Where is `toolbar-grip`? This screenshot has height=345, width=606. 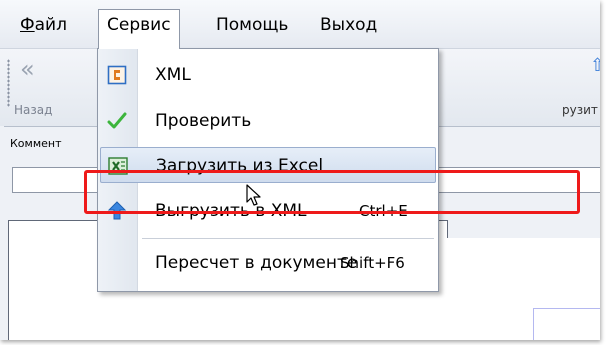 toolbar-grip is located at coordinates (8, 83).